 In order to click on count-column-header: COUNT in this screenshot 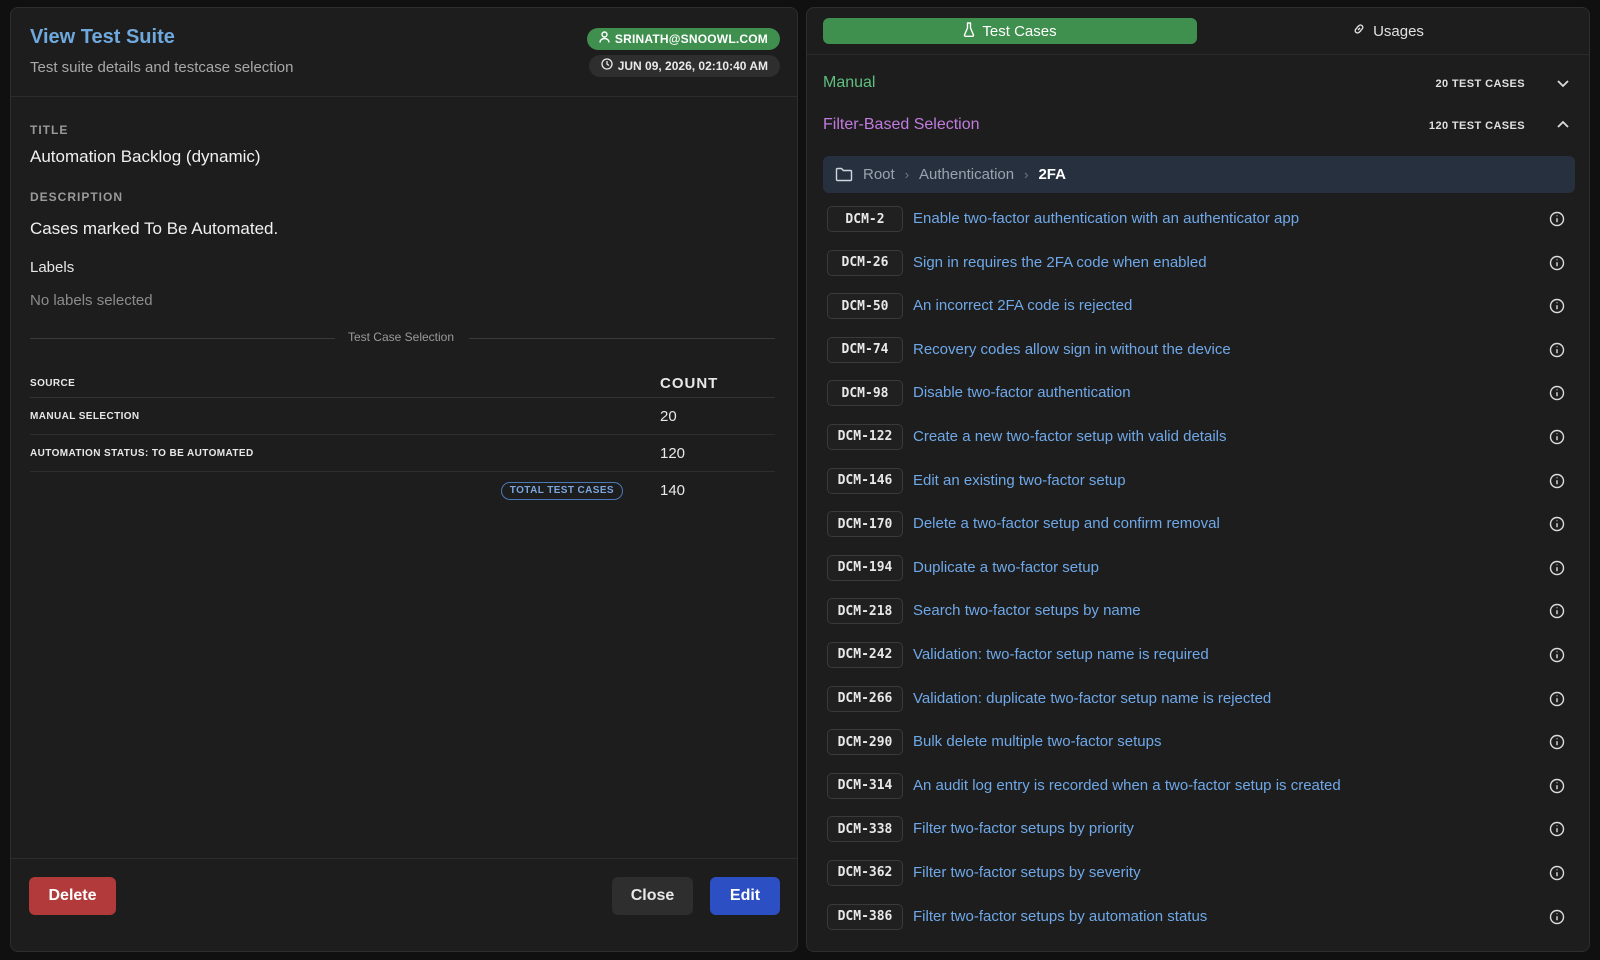, I will do `click(689, 383)`.